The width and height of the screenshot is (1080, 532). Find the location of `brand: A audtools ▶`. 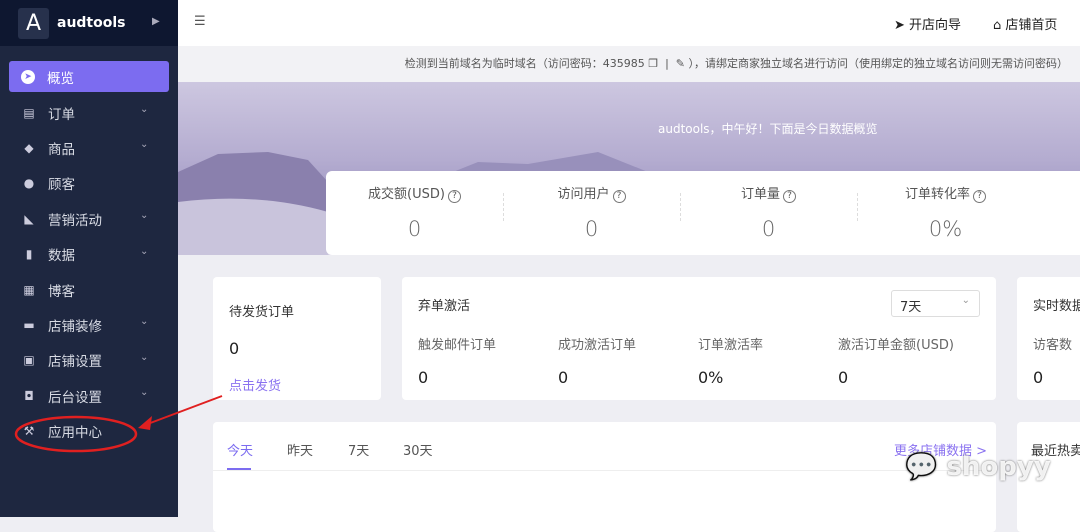

brand: A audtools ▶ is located at coordinates (89, 23).